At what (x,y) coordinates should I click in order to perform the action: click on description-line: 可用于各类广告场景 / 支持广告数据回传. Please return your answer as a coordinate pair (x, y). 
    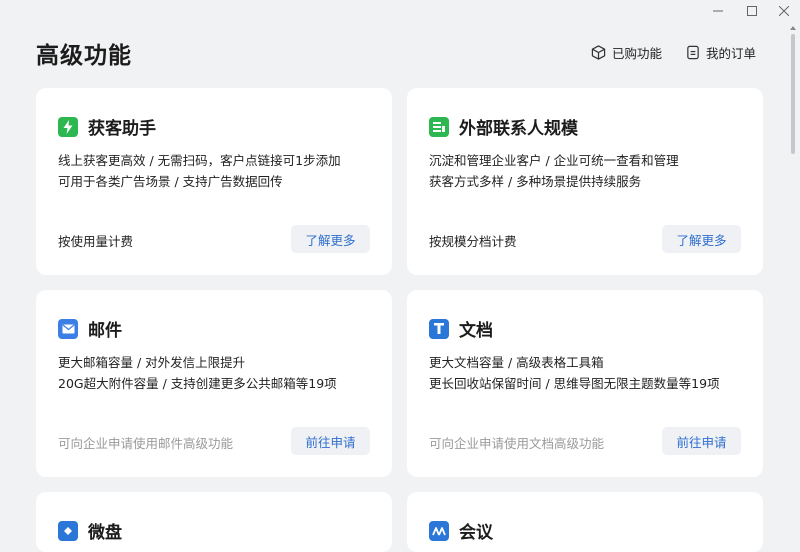
    Looking at the image, I should click on (170, 181).